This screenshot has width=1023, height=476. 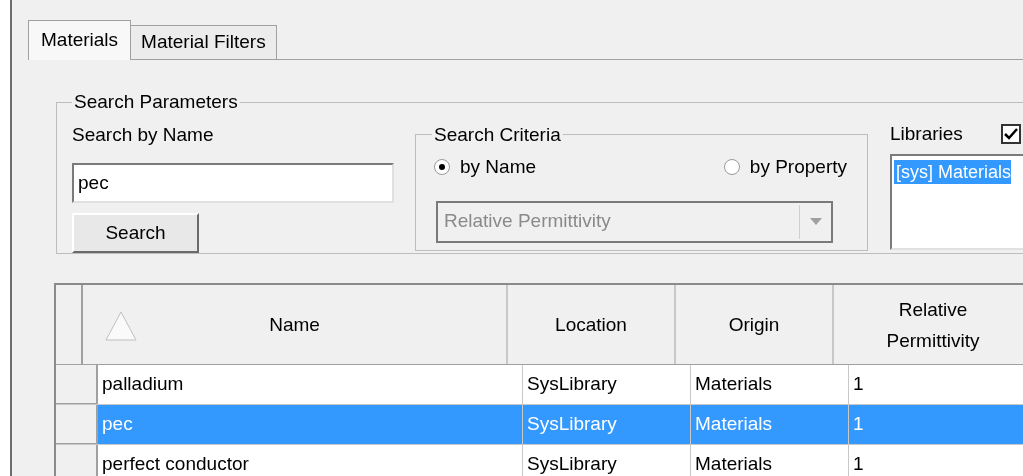 What do you see at coordinates (143, 134) in the screenshot?
I see `field-label: Search by Name` at bounding box center [143, 134].